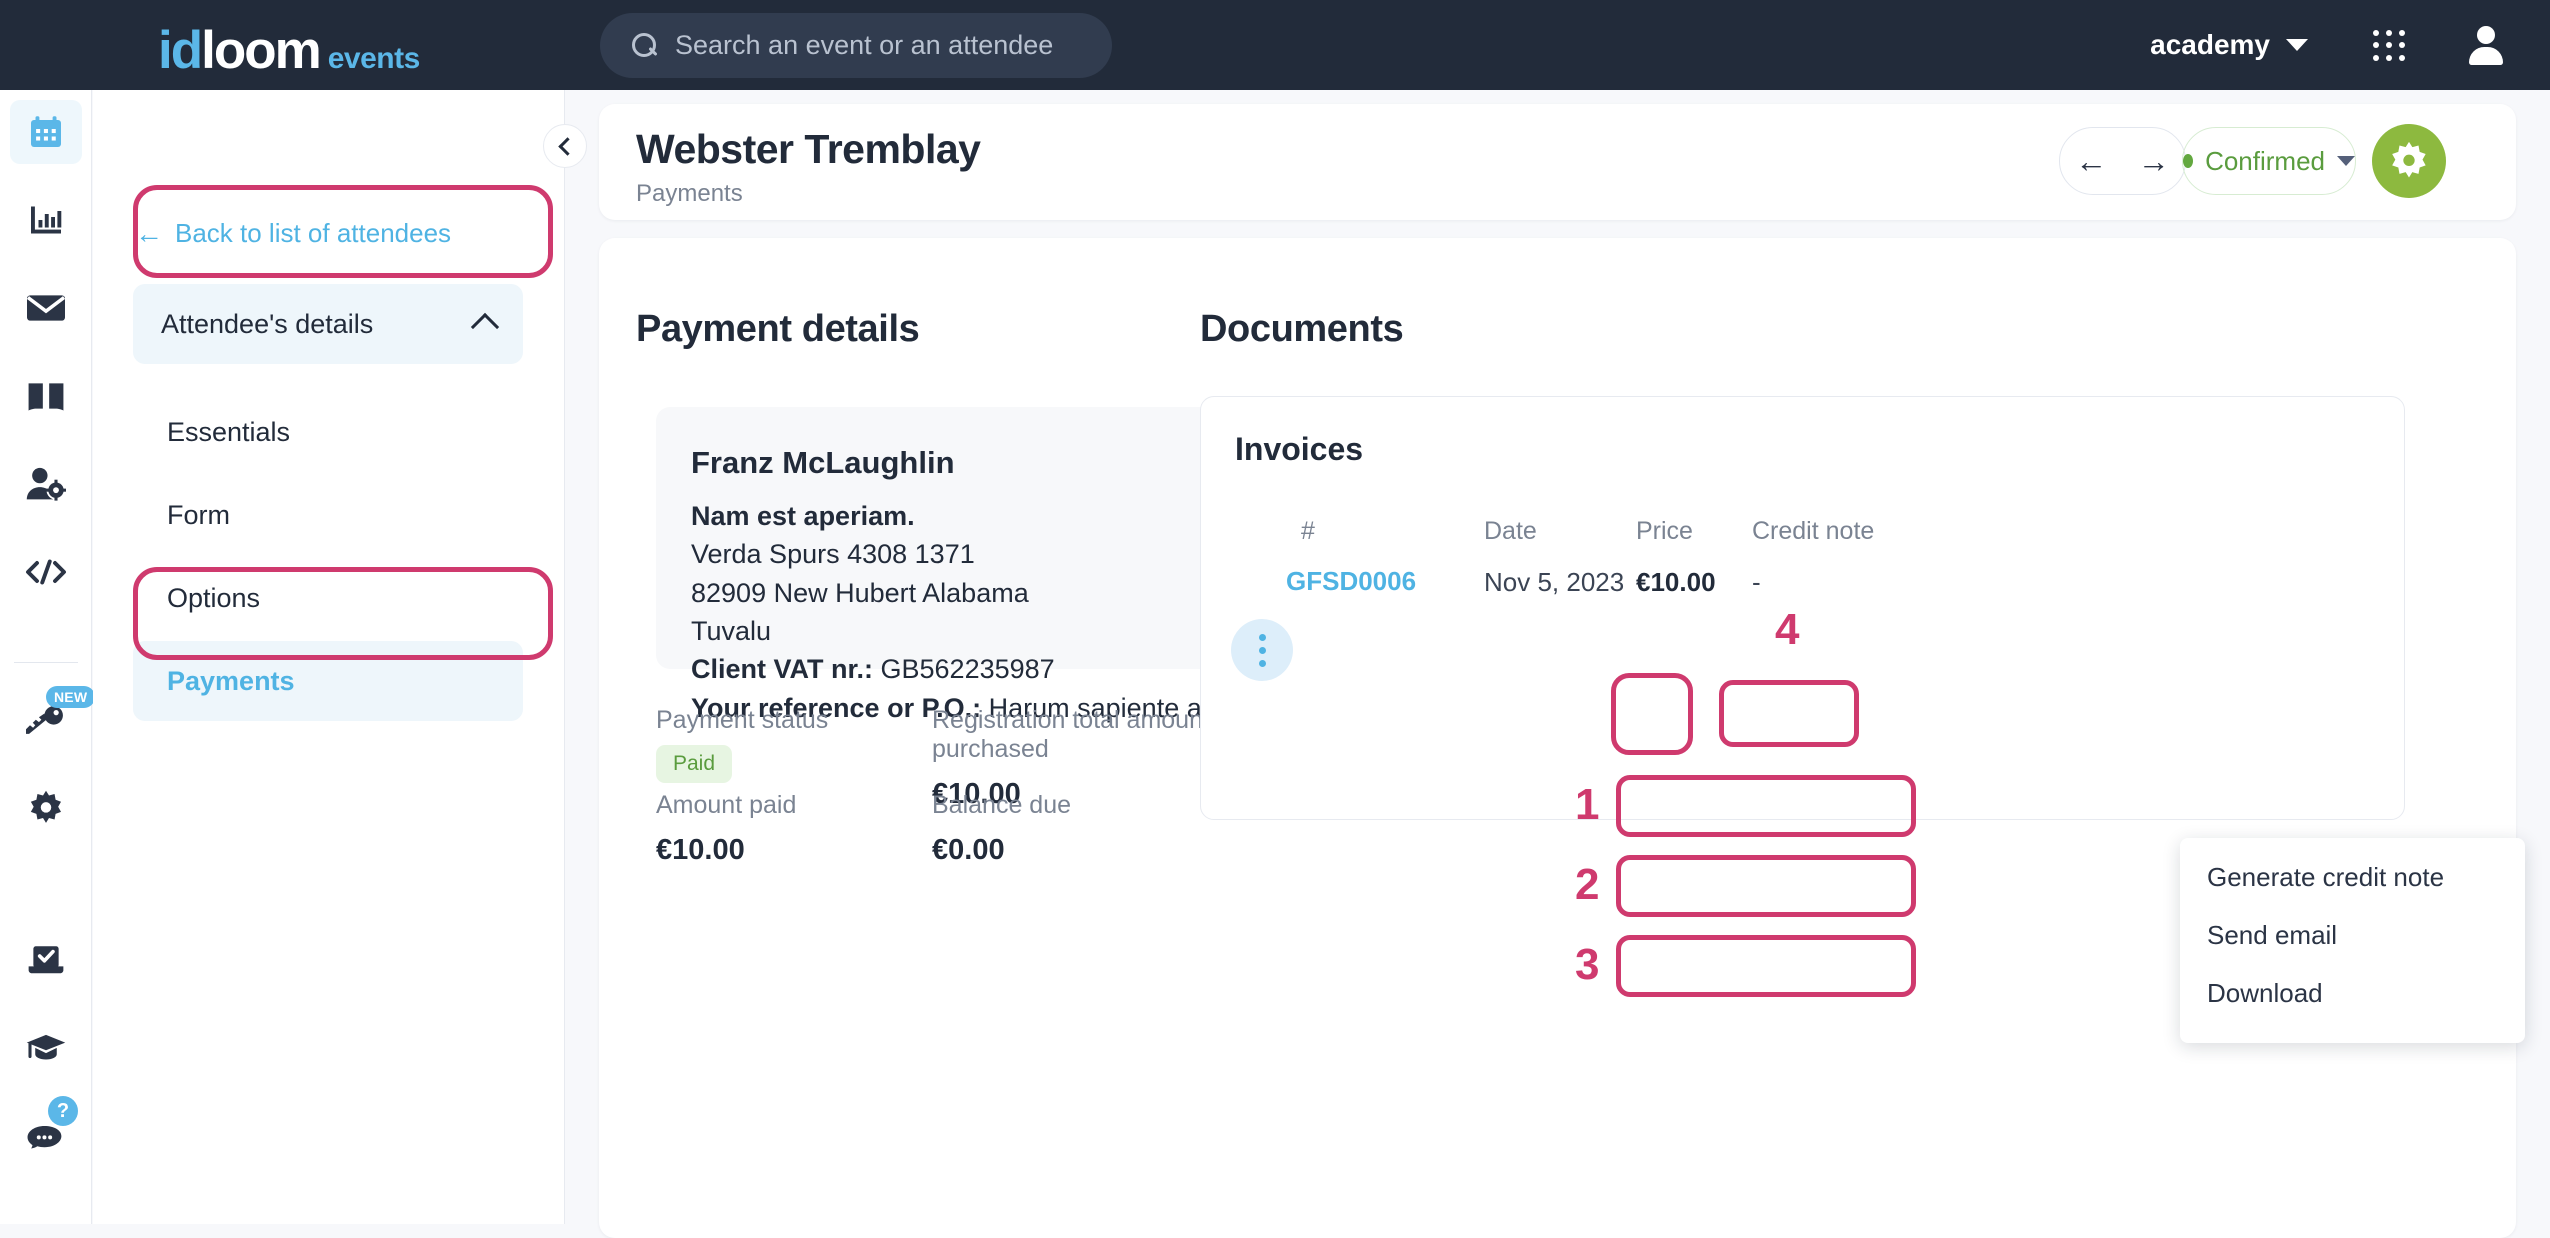 The height and width of the screenshot is (1238, 2550). Describe the element at coordinates (689, 193) in the screenshot. I see `page-subtitle: Payments` at that location.